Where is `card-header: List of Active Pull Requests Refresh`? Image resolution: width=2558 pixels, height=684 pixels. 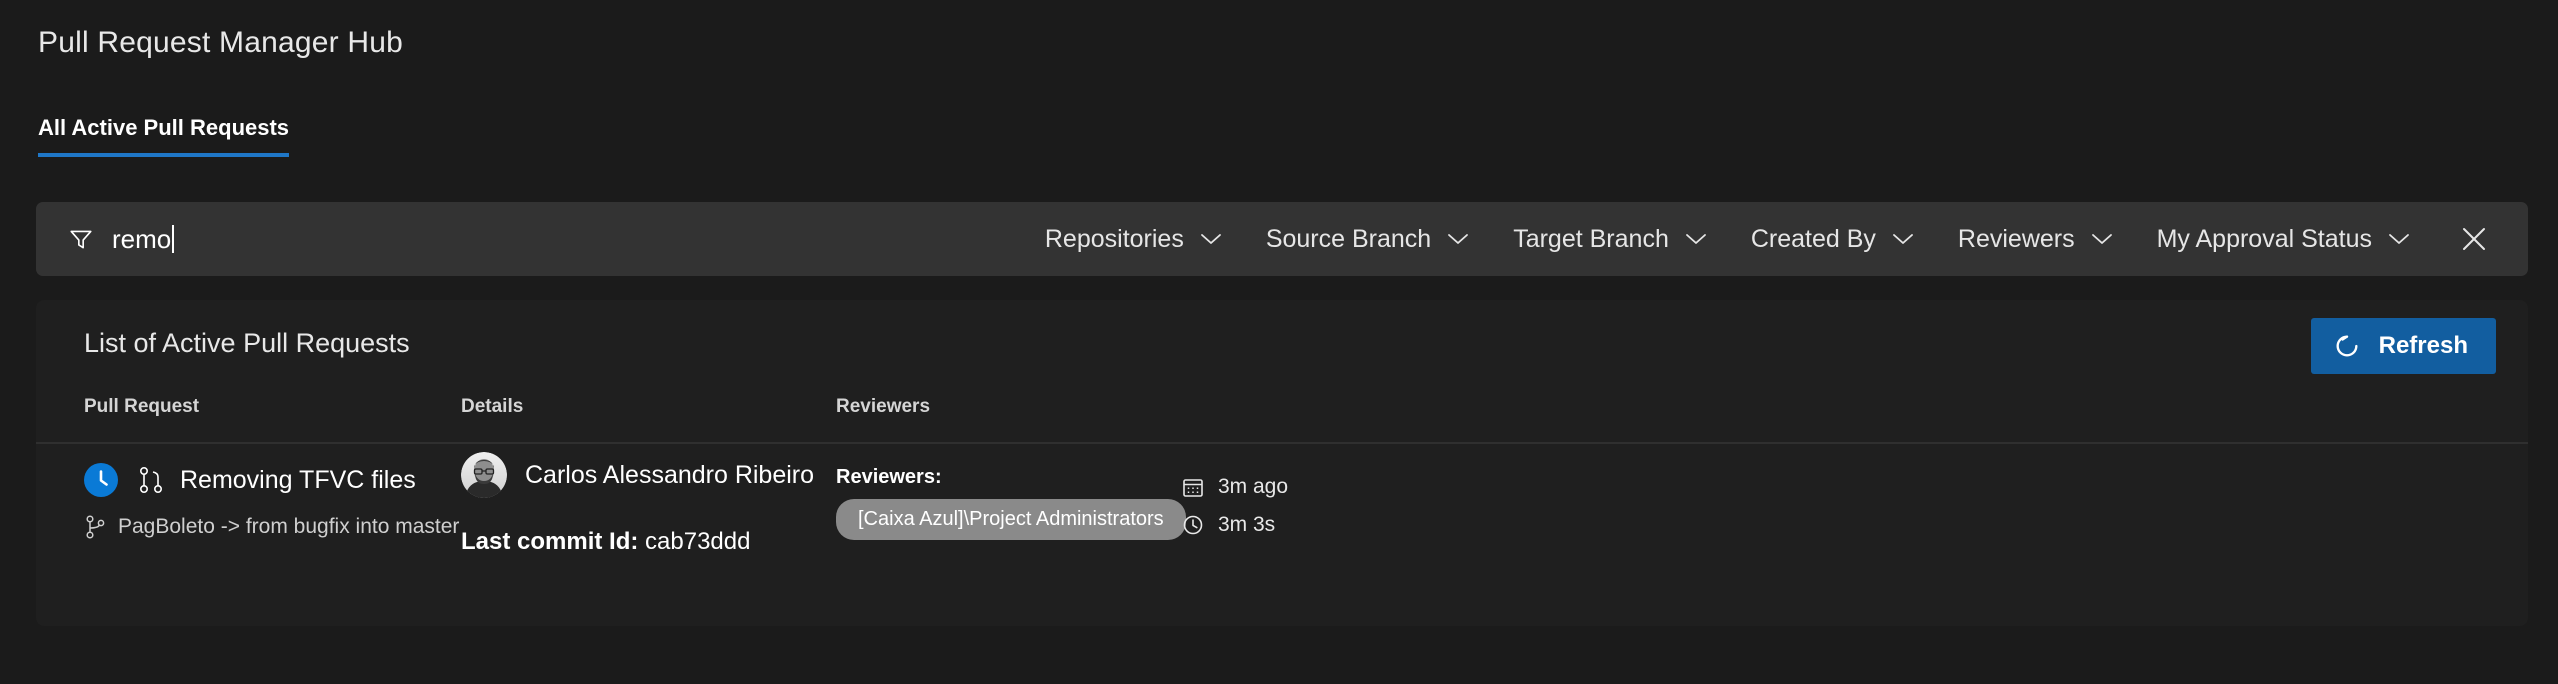 card-header: List of Active Pull Requests Refresh is located at coordinates (1282, 348).